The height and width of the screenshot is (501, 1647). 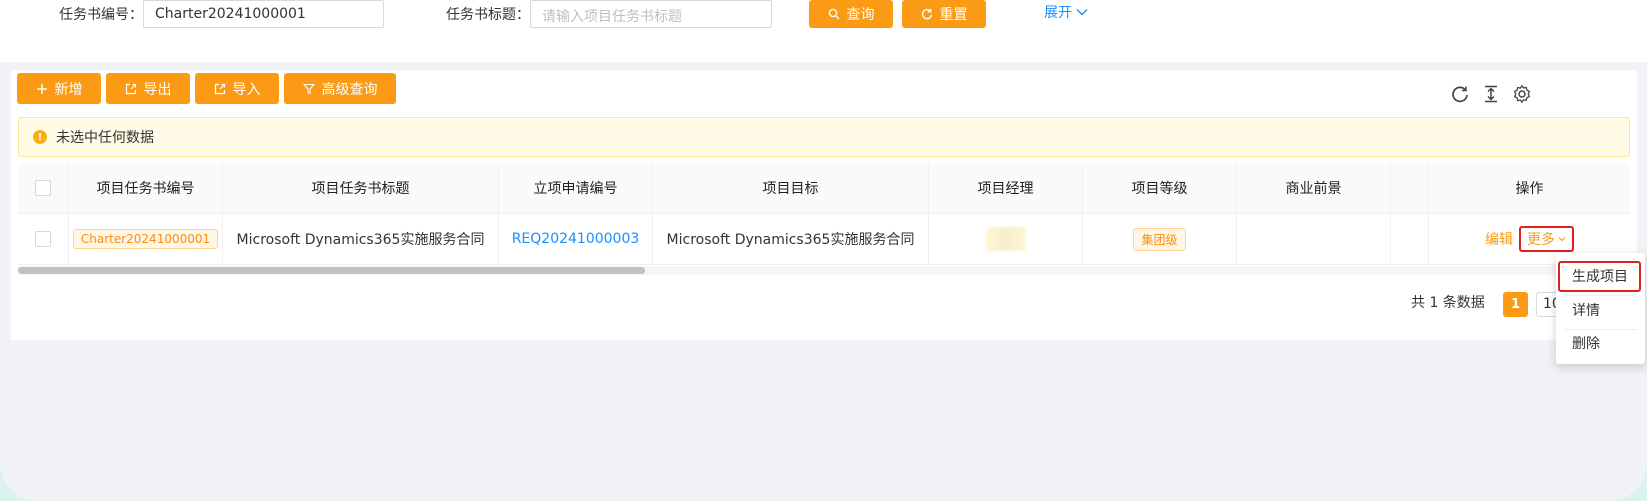 What do you see at coordinates (1522, 94) in the screenshot?
I see `gear-icon` at bounding box center [1522, 94].